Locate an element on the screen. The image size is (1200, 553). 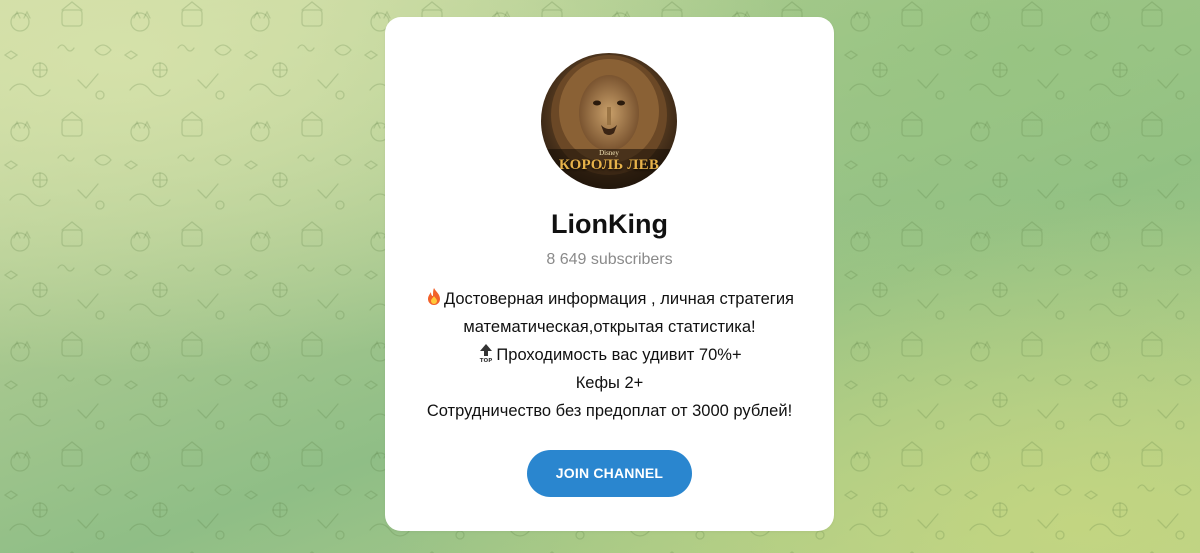
description-line-3: TOP Проходимость вас удивит 70%+ is located at coordinates (609, 355).